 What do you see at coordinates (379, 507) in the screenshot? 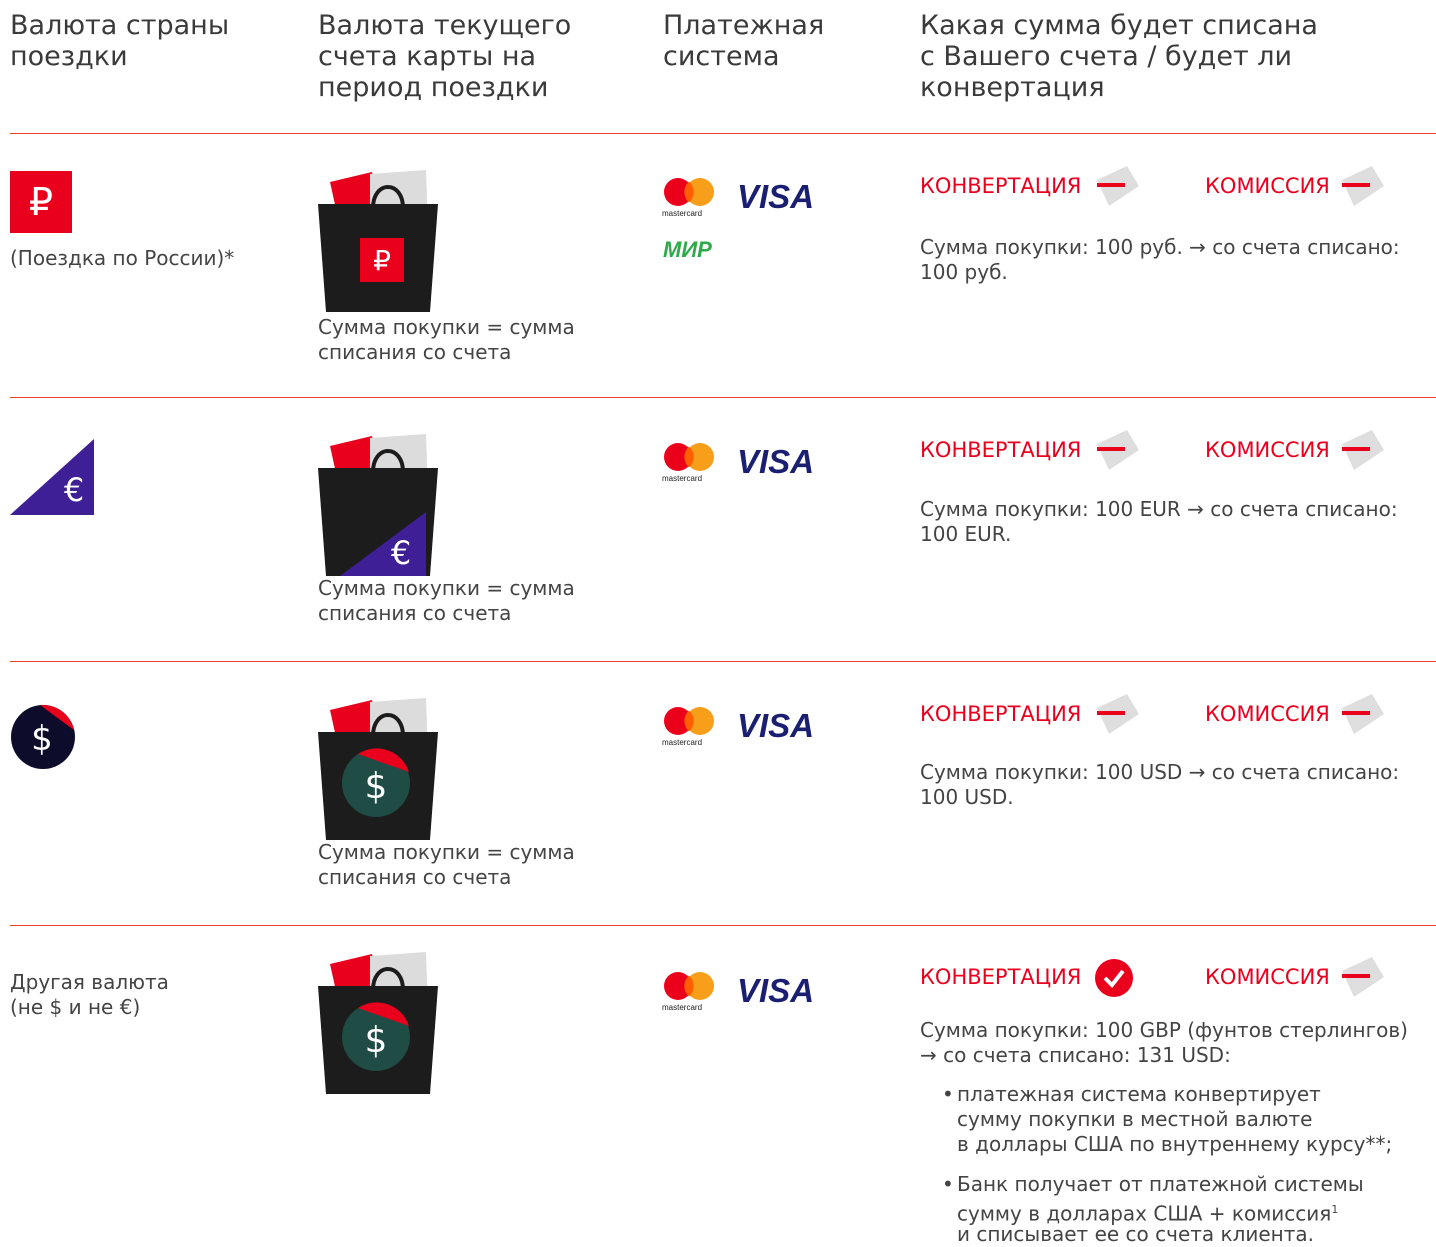
I see `shopping-bag-euro-icon: €` at bounding box center [379, 507].